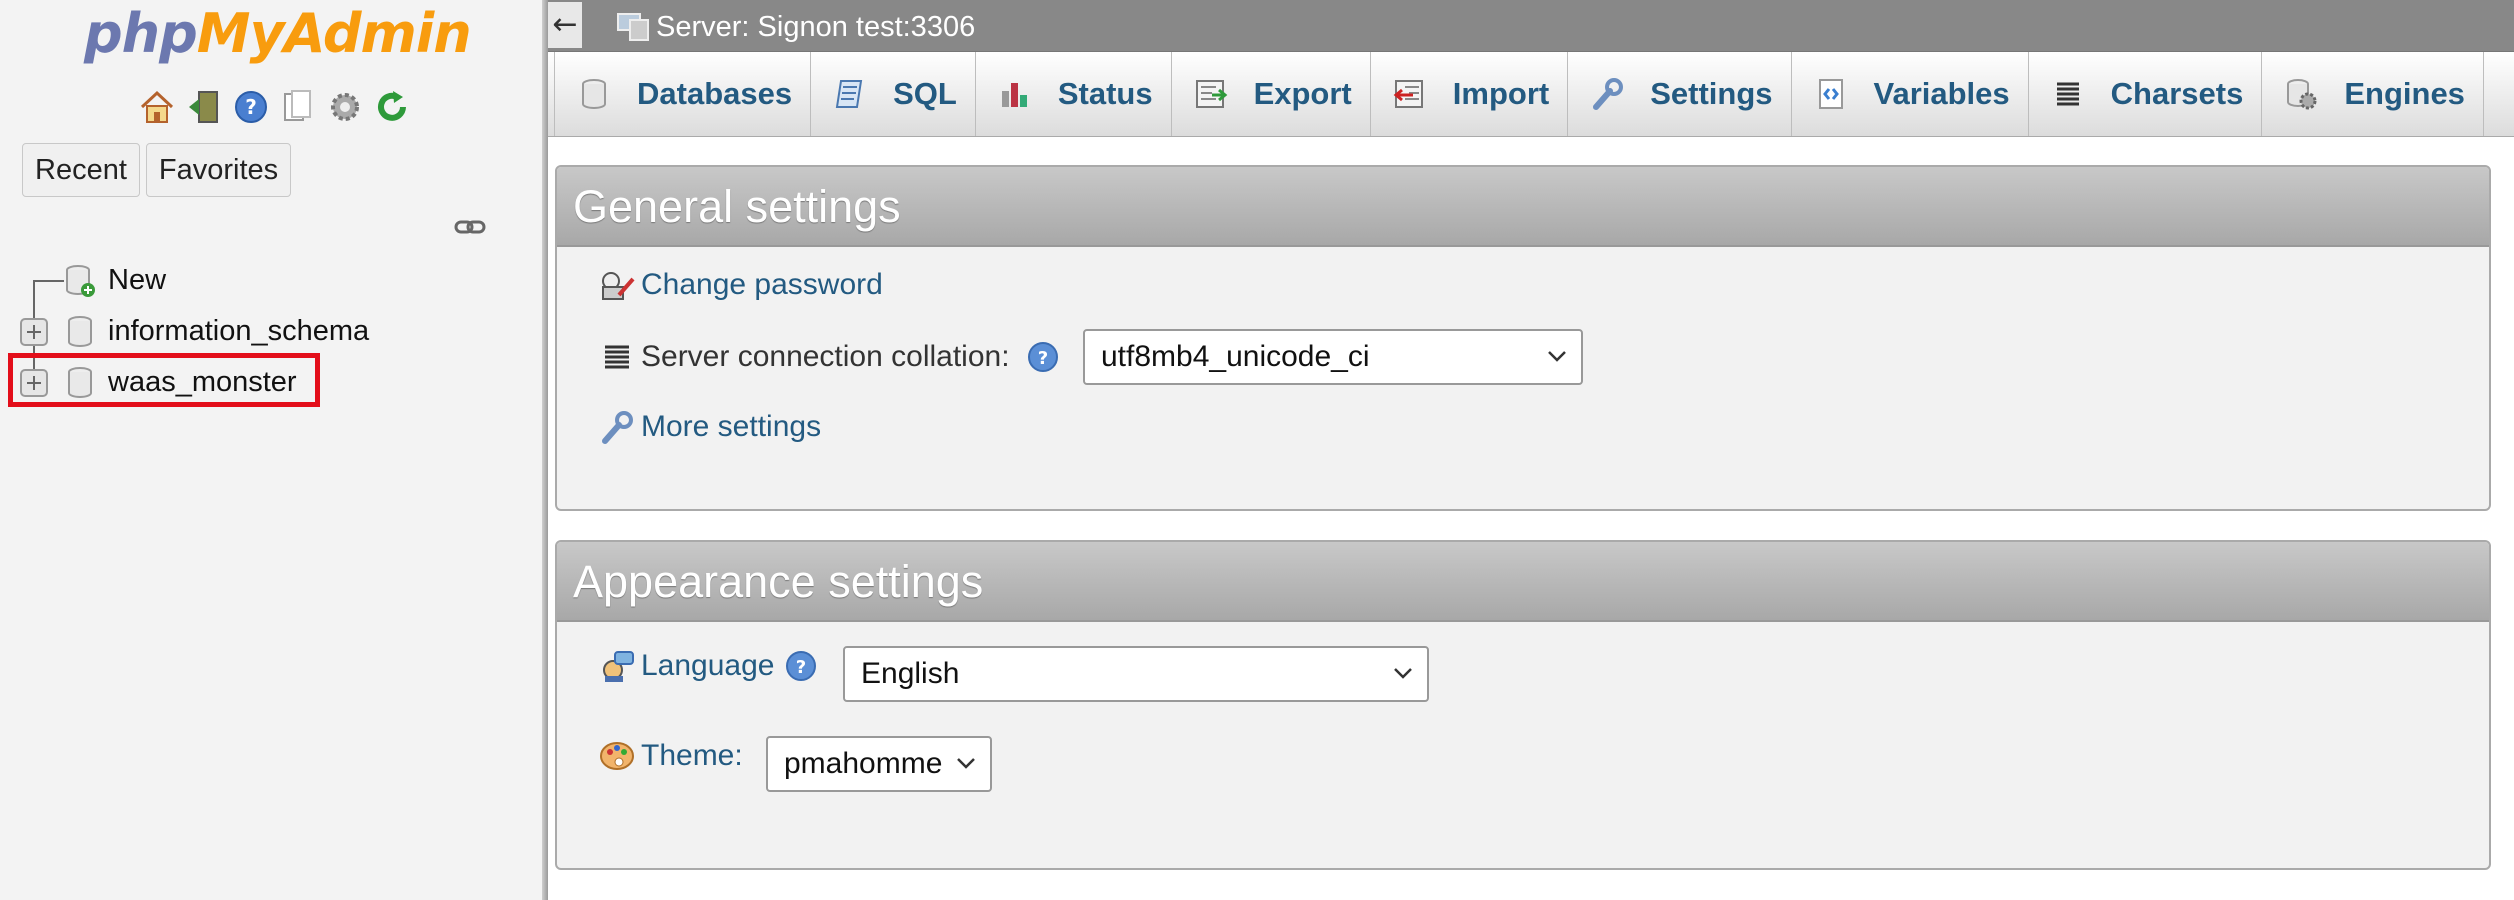  I want to click on breadcrumb-bar: ← Server: Signon test:3306, so click(1531, 26).